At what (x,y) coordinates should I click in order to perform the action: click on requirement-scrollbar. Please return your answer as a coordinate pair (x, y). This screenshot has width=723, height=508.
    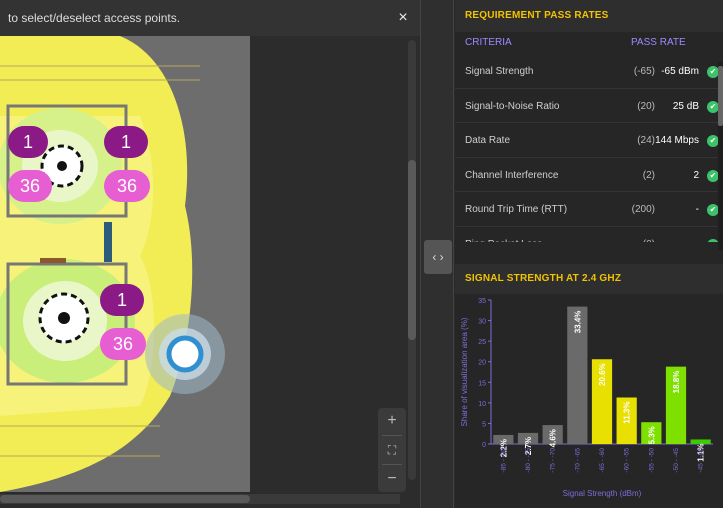
    Looking at the image, I should click on (720, 156).